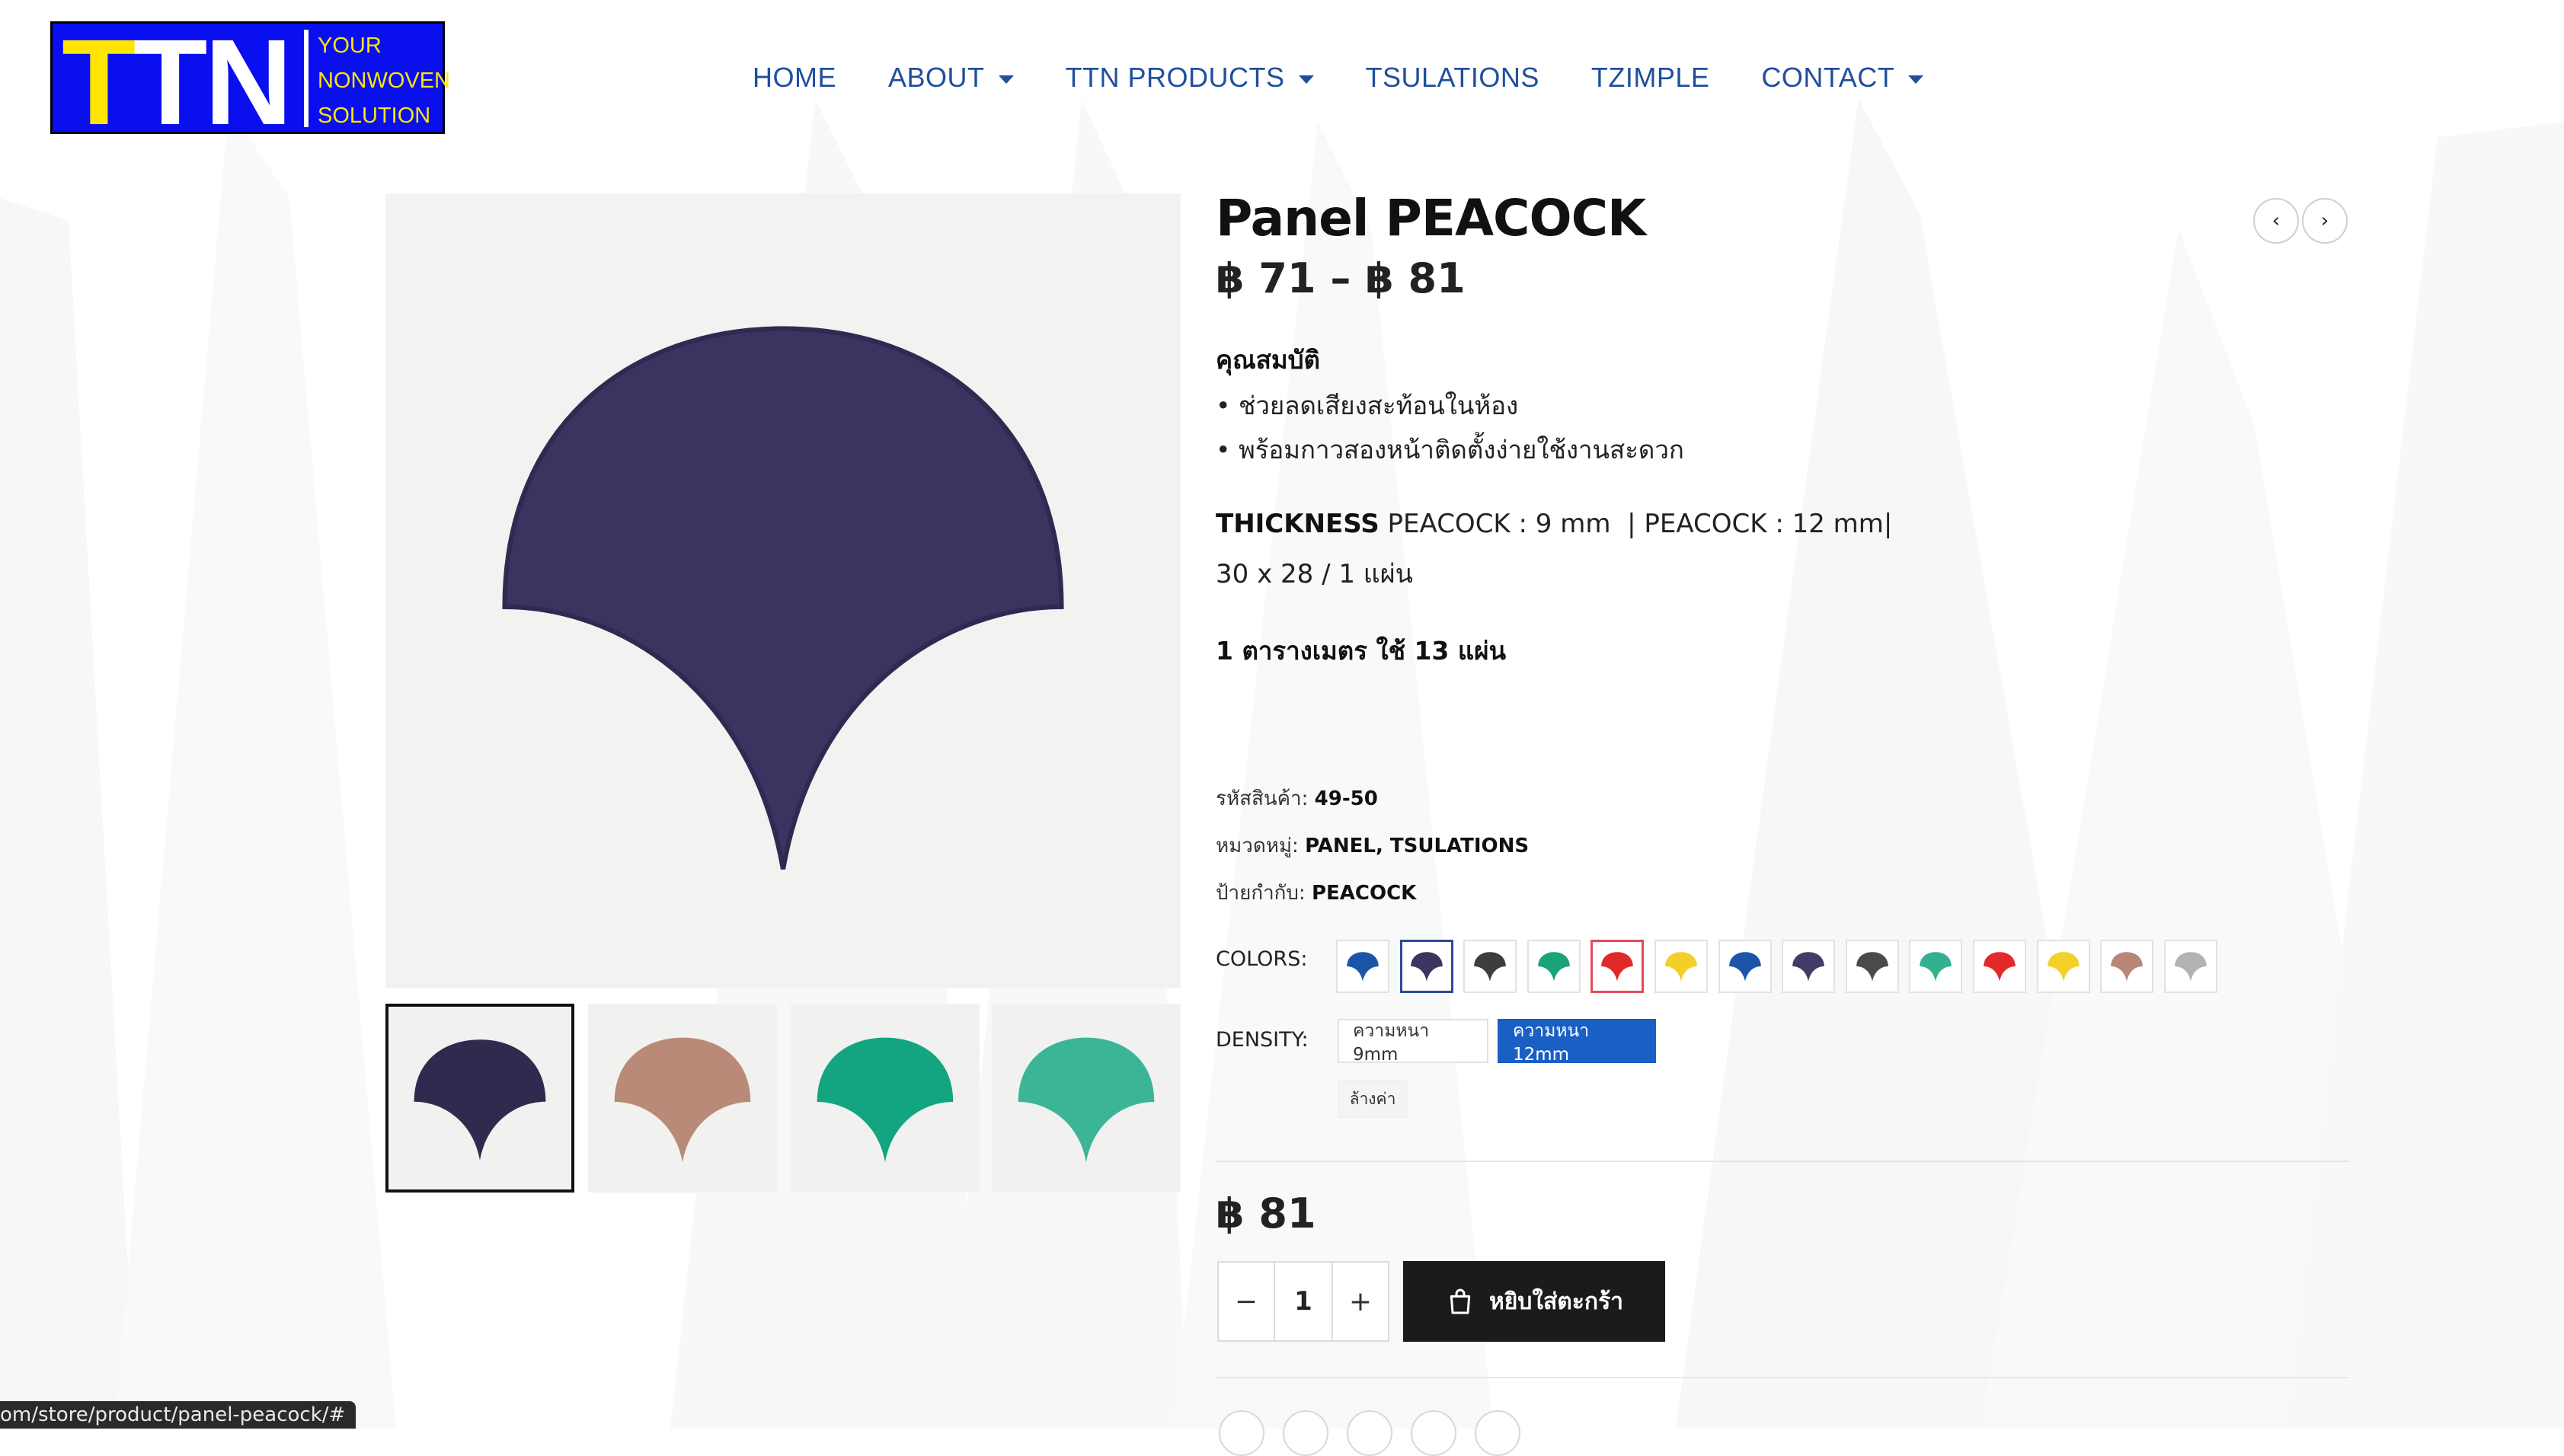 The image size is (2564, 1456). I want to click on add-to-cart-button: หยิบใส่ตะกร้า, so click(1534, 1301).